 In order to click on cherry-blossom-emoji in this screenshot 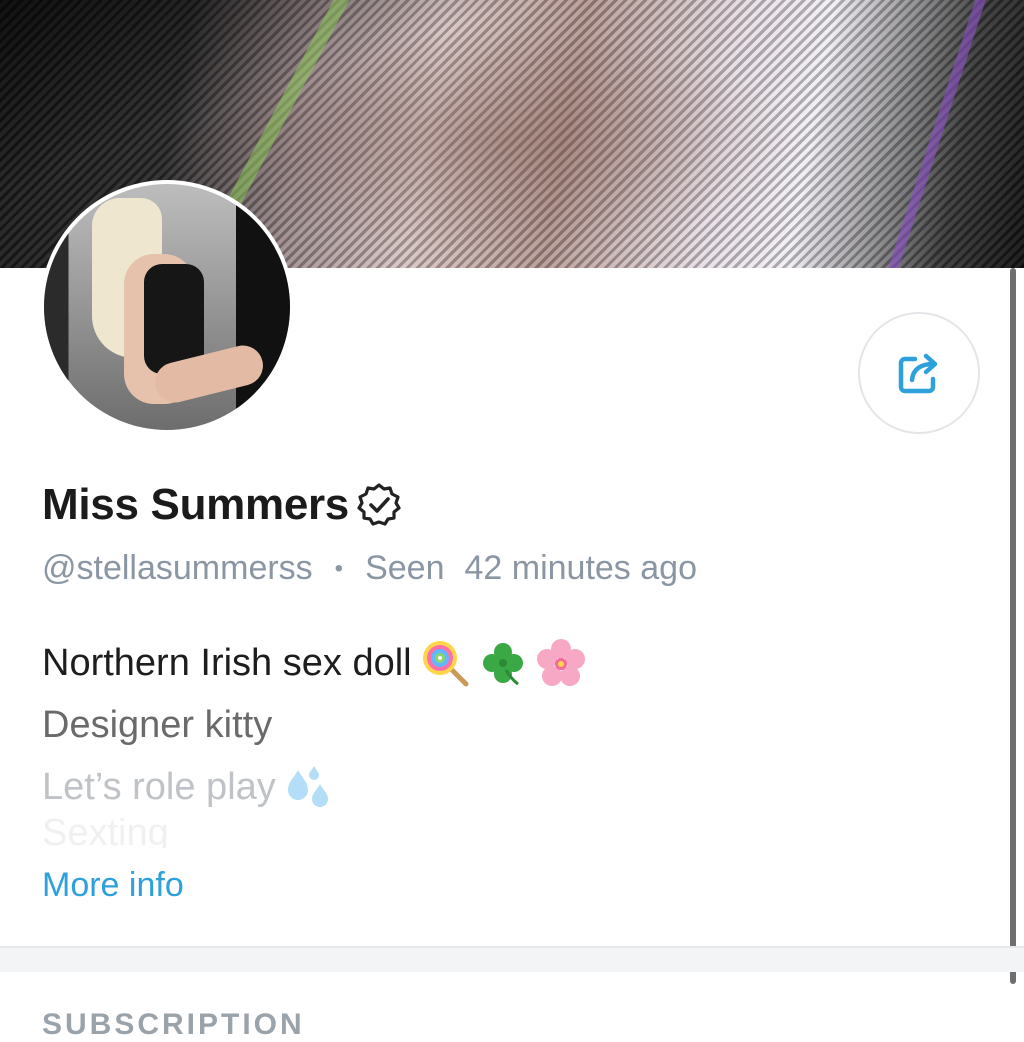, I will do `click(560, 662)`.